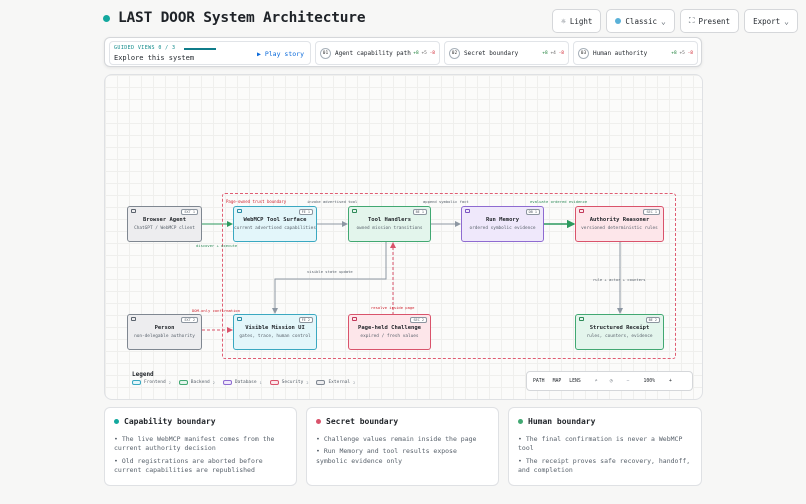  What do you see at coordinates (389, 336) in the screenshot?
I see `node-subtitle: expired / fresh values` at bounding box center [389, 336].